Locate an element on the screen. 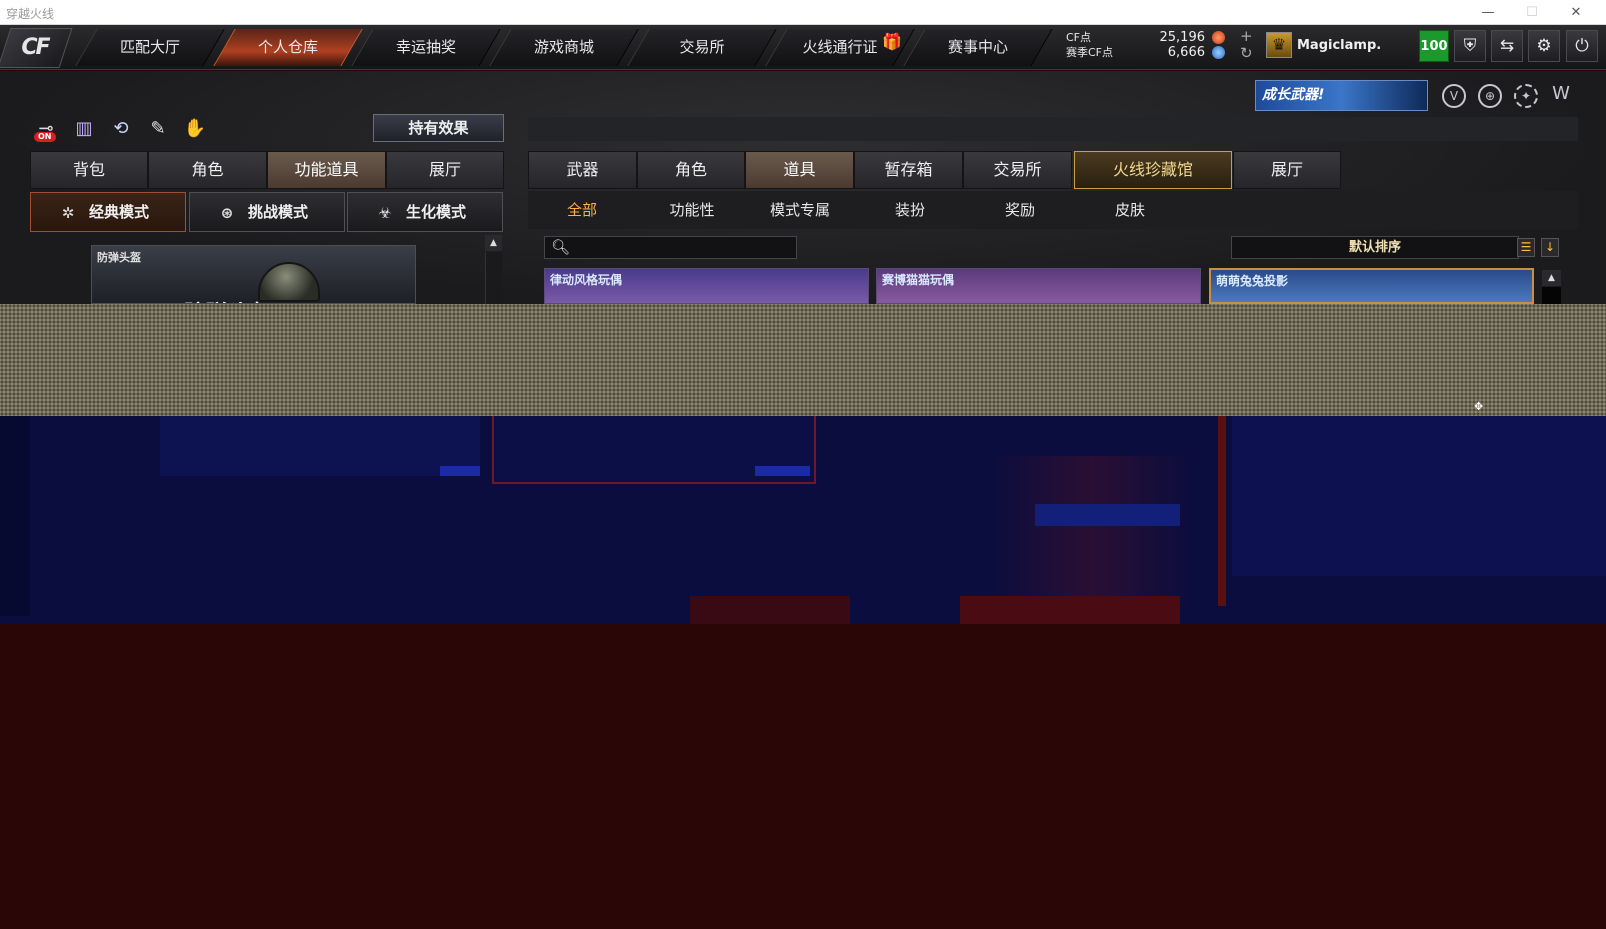 Image resolution: width=1606 pixels, height=929 pixels. plus-icon: + is located at coordinates (1246, 36).